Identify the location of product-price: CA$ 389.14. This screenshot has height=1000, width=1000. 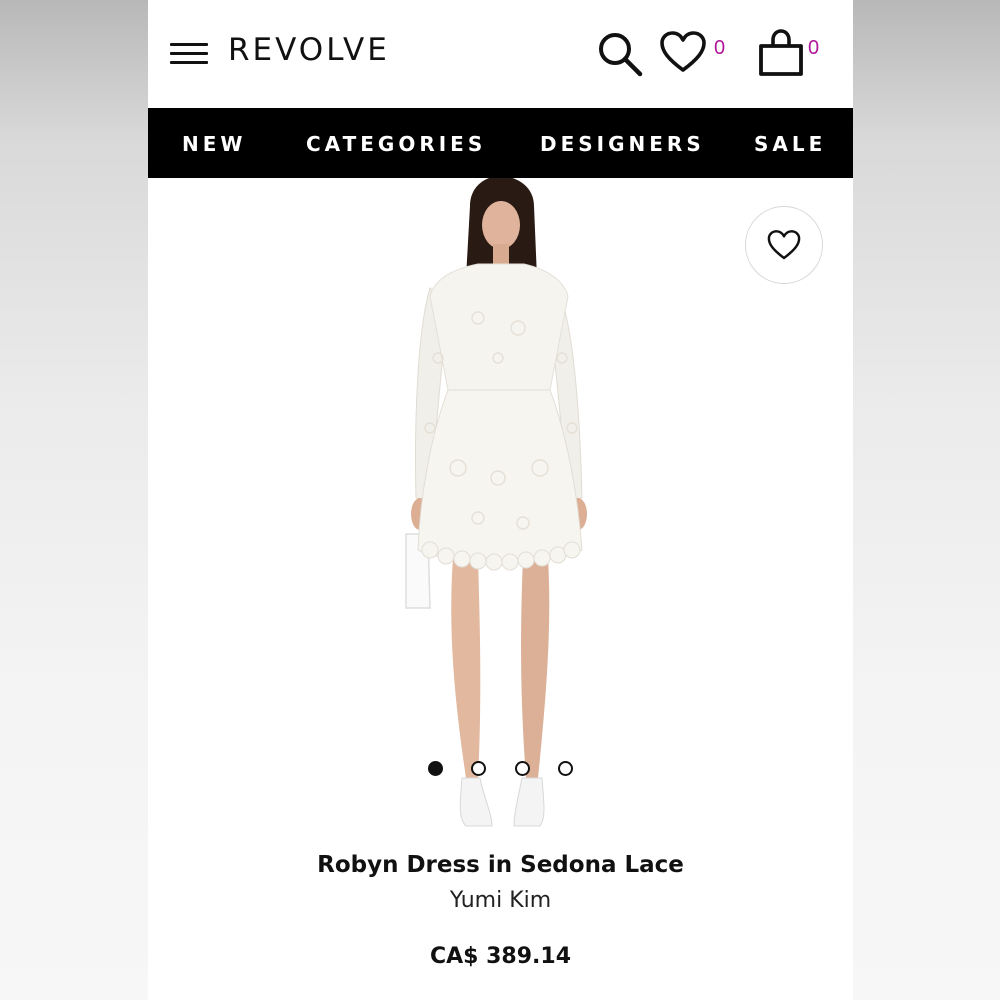
(500, 956).